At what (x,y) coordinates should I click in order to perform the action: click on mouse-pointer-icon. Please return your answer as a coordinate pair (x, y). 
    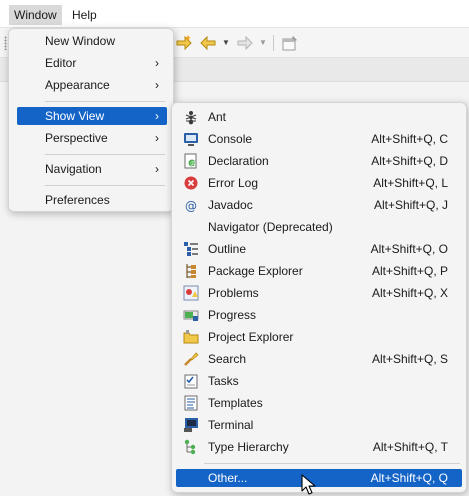
    Looking at the image, I should click on (308, 484).